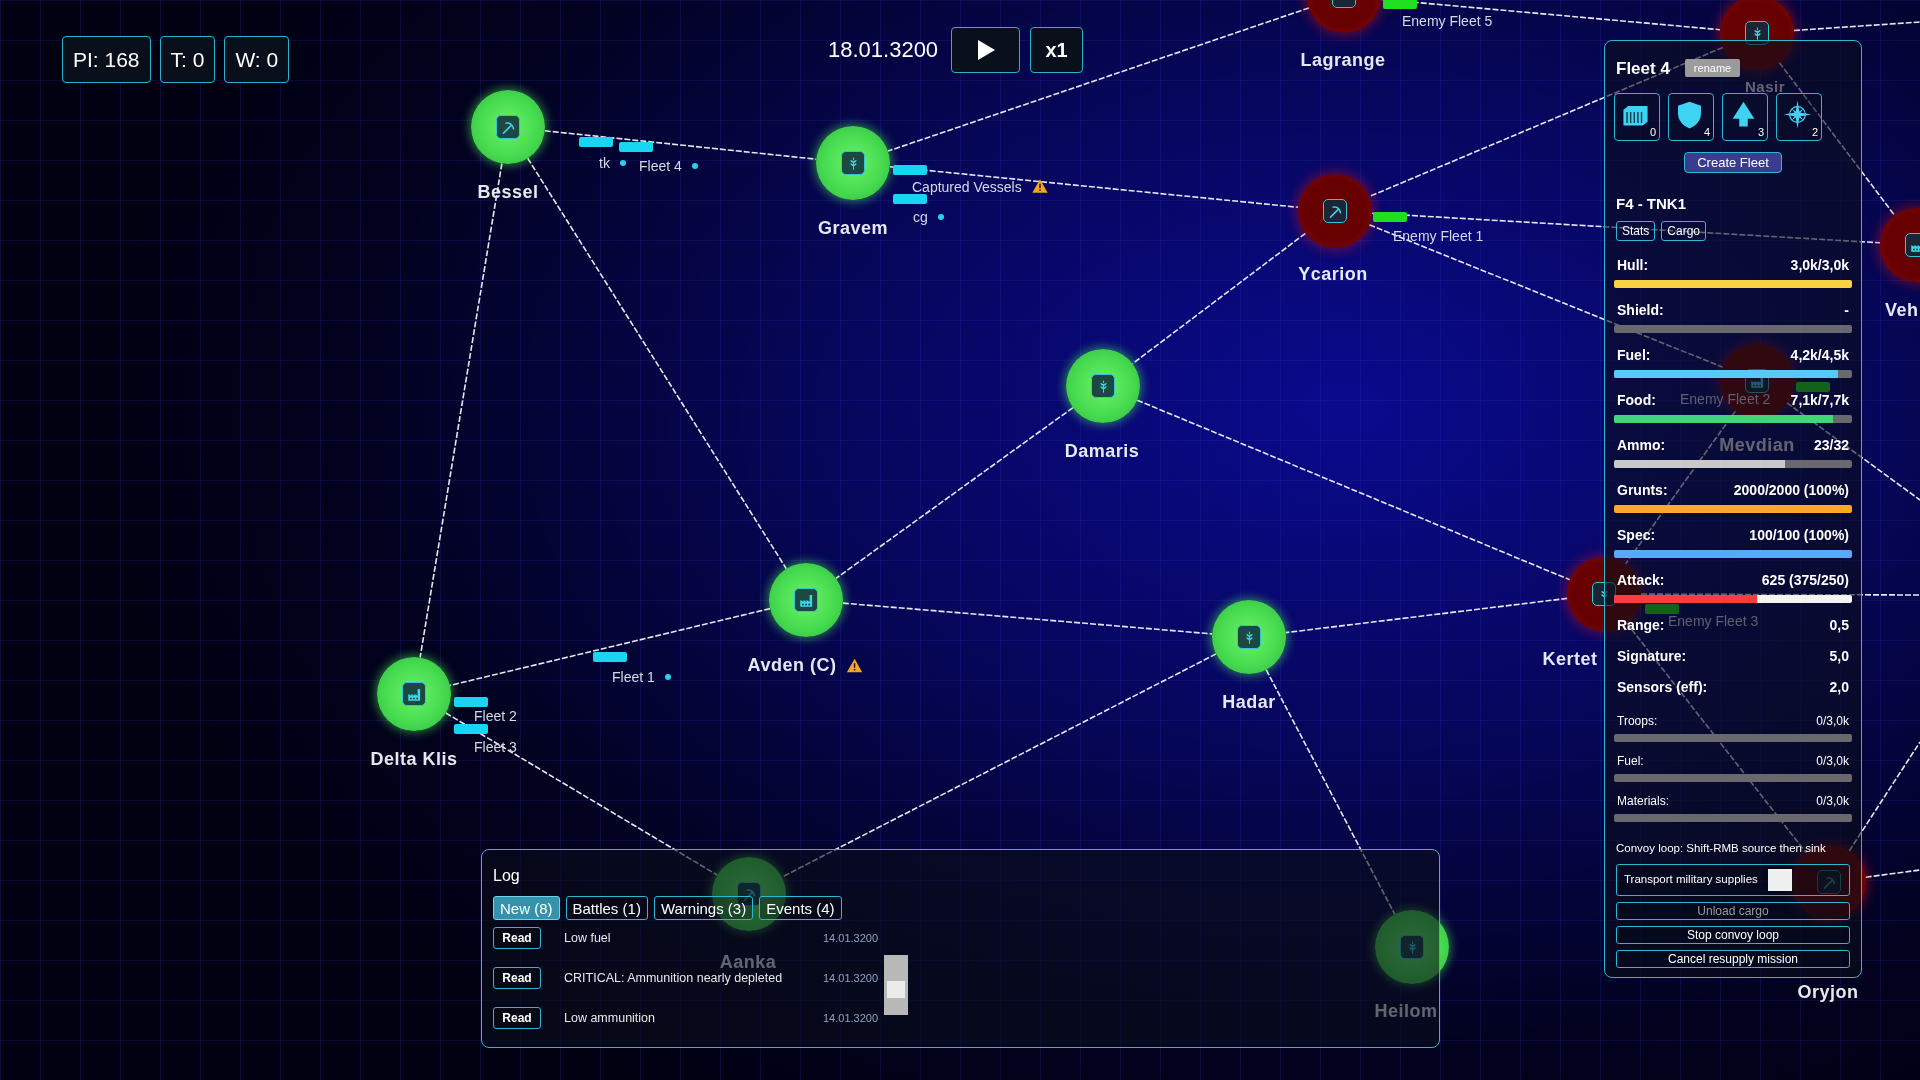  I want to click on stat-label: Range:, so click(1641, 625).